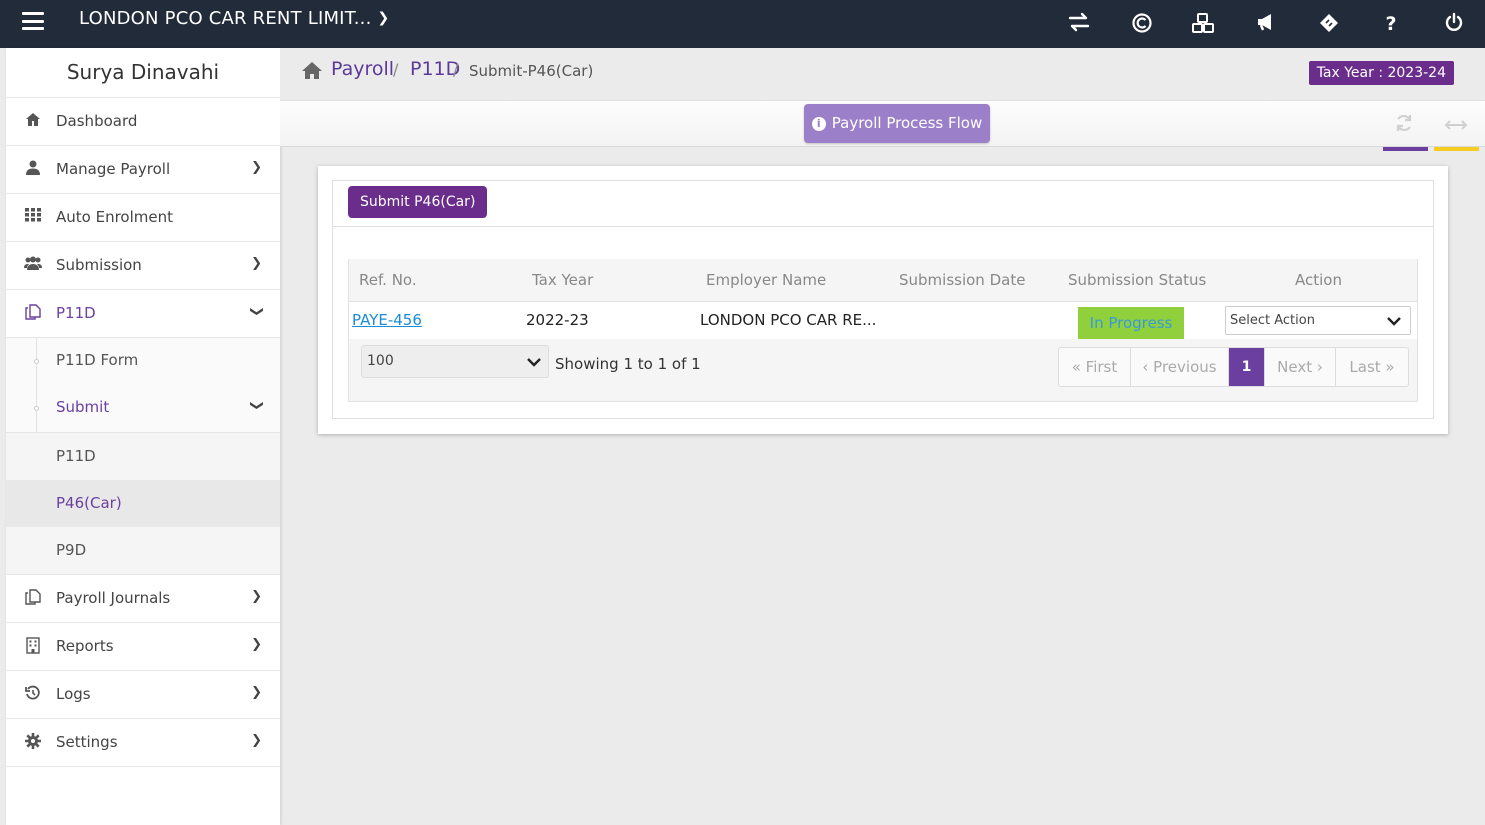 Image resolution: width=1485 pixels, height=825 pixels. Describe the element at coordinates (1300, 367) in the screenshot. I see `pagination-next-button: Next ›` at that location.